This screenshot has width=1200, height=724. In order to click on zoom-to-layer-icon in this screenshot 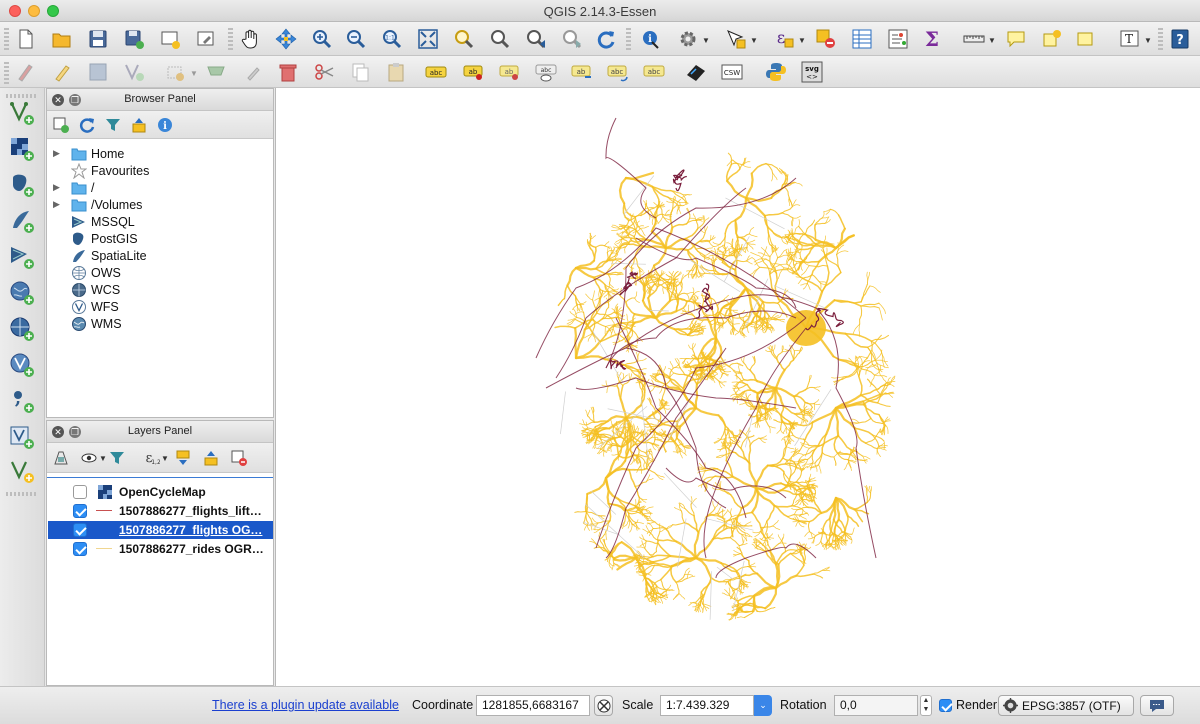, I will do `click(500, 39)`.